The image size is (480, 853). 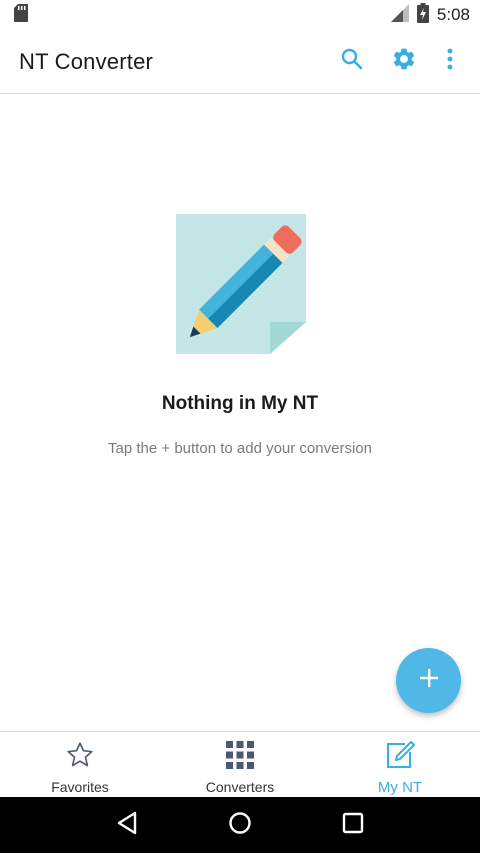 I want to click on nav-item-favorites: Favorites, so click(x=80, y=764).